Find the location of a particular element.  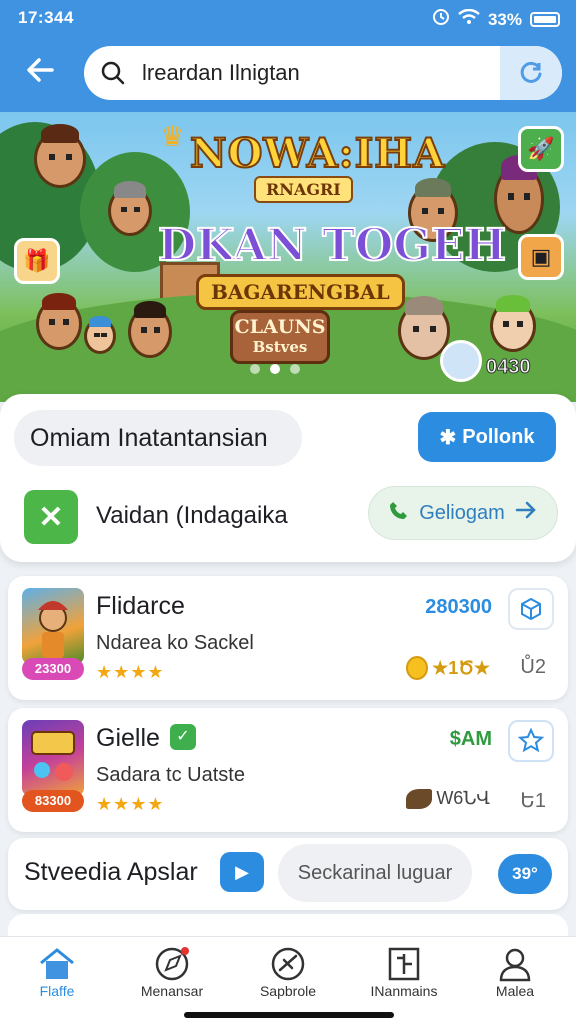

nav-item-home: Flaffe is located at coordinates (57, 977).